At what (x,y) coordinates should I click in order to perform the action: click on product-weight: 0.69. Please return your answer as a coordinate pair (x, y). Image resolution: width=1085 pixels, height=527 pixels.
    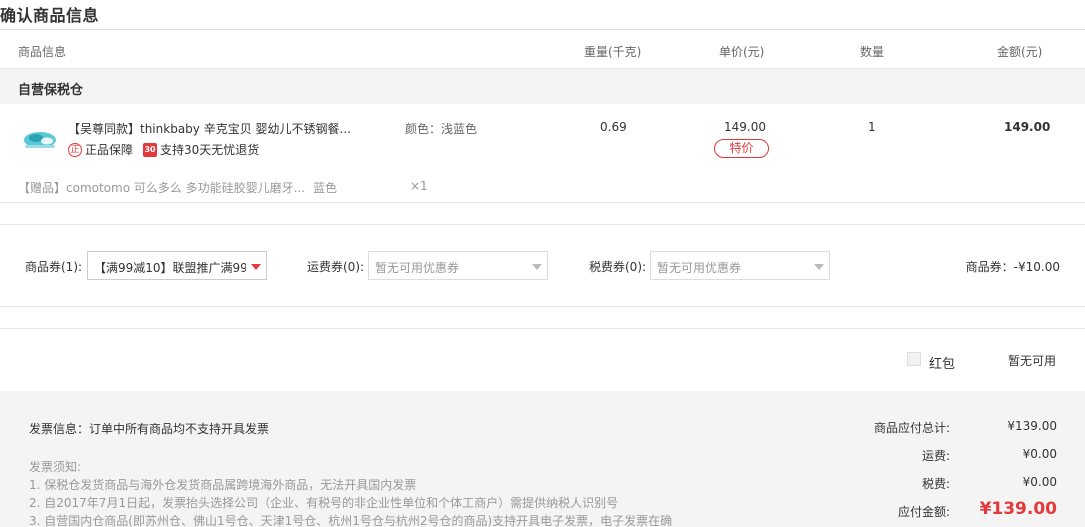
    Looking at the image, I should click on (613, 127).